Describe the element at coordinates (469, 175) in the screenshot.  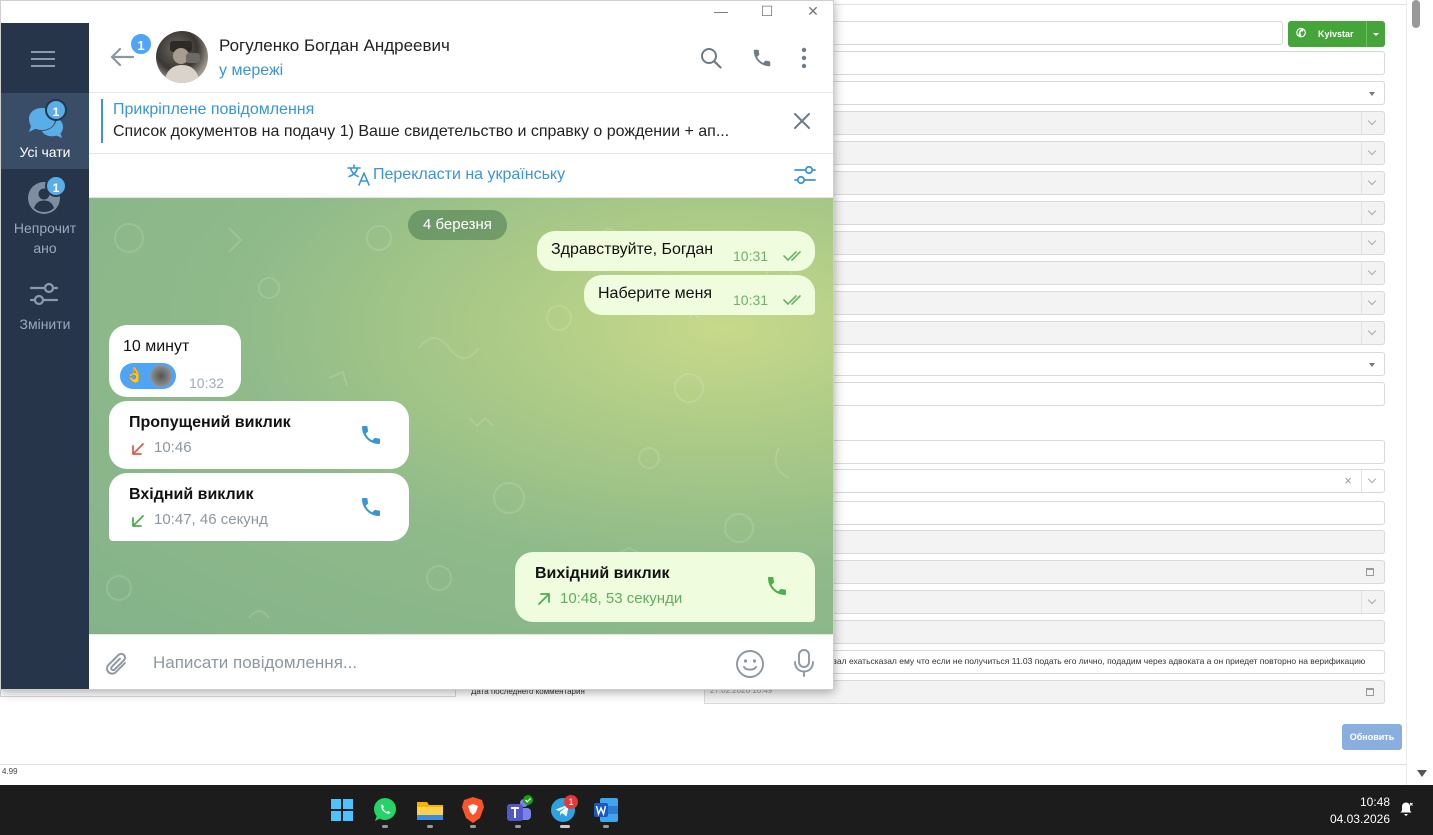
I see `translate-button: Перекласти на українську` at that location.